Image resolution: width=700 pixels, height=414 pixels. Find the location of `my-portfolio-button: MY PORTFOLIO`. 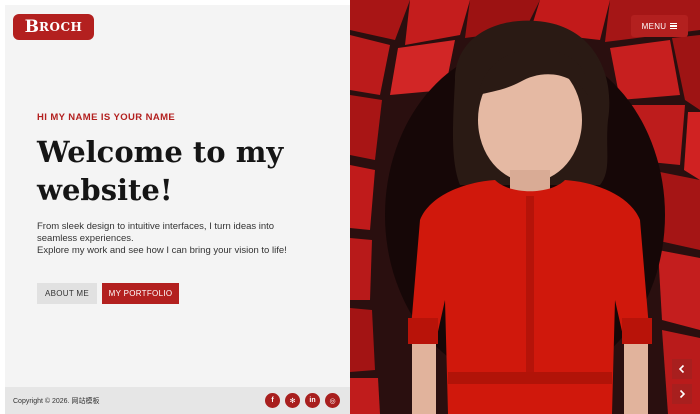

my-portfolio-button: MY PORTFOLIO is located at coordinates (140, 293).